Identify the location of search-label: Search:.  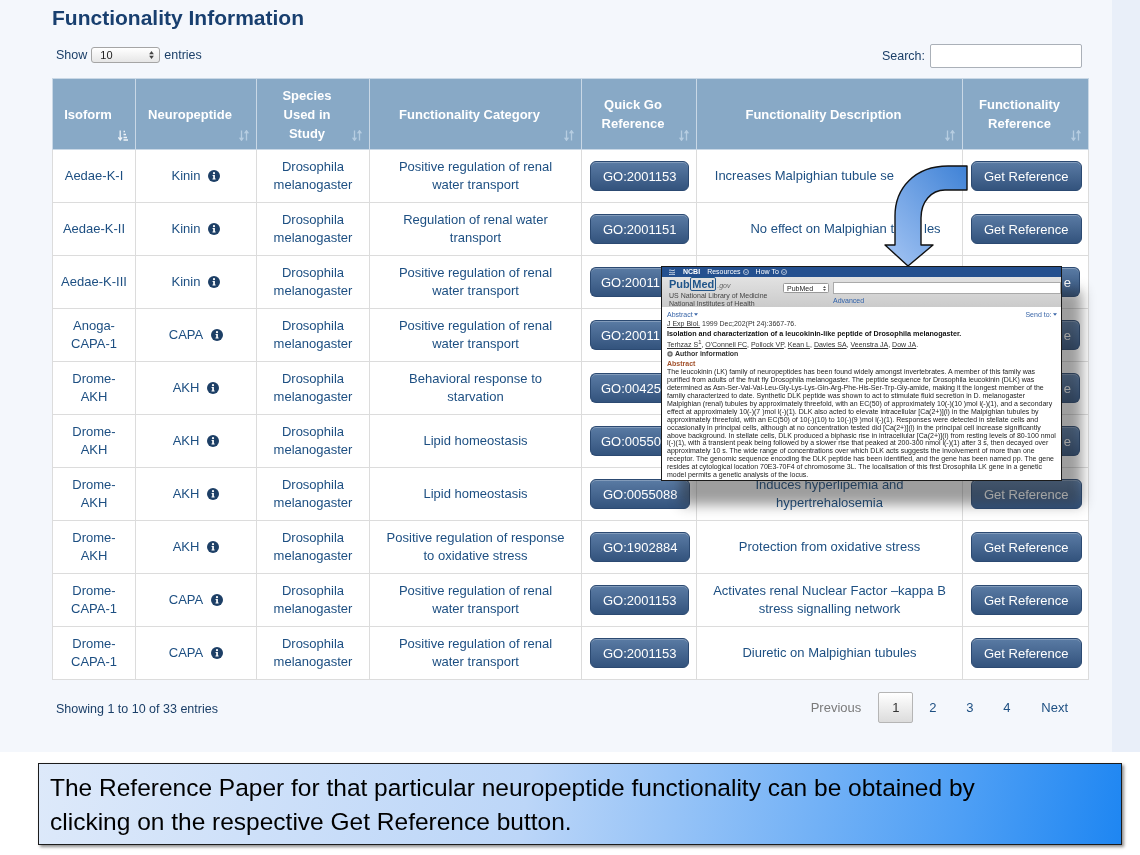
(903, 56).